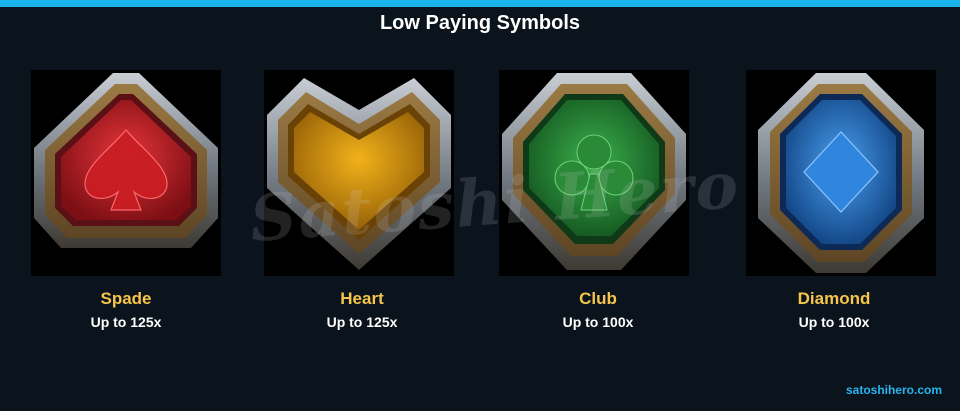 This screenshot has width=960, height=411. Describe the element at coordinates (362, 298) in the screenshot. I see `symbol-name-heart: Heart` at that location.